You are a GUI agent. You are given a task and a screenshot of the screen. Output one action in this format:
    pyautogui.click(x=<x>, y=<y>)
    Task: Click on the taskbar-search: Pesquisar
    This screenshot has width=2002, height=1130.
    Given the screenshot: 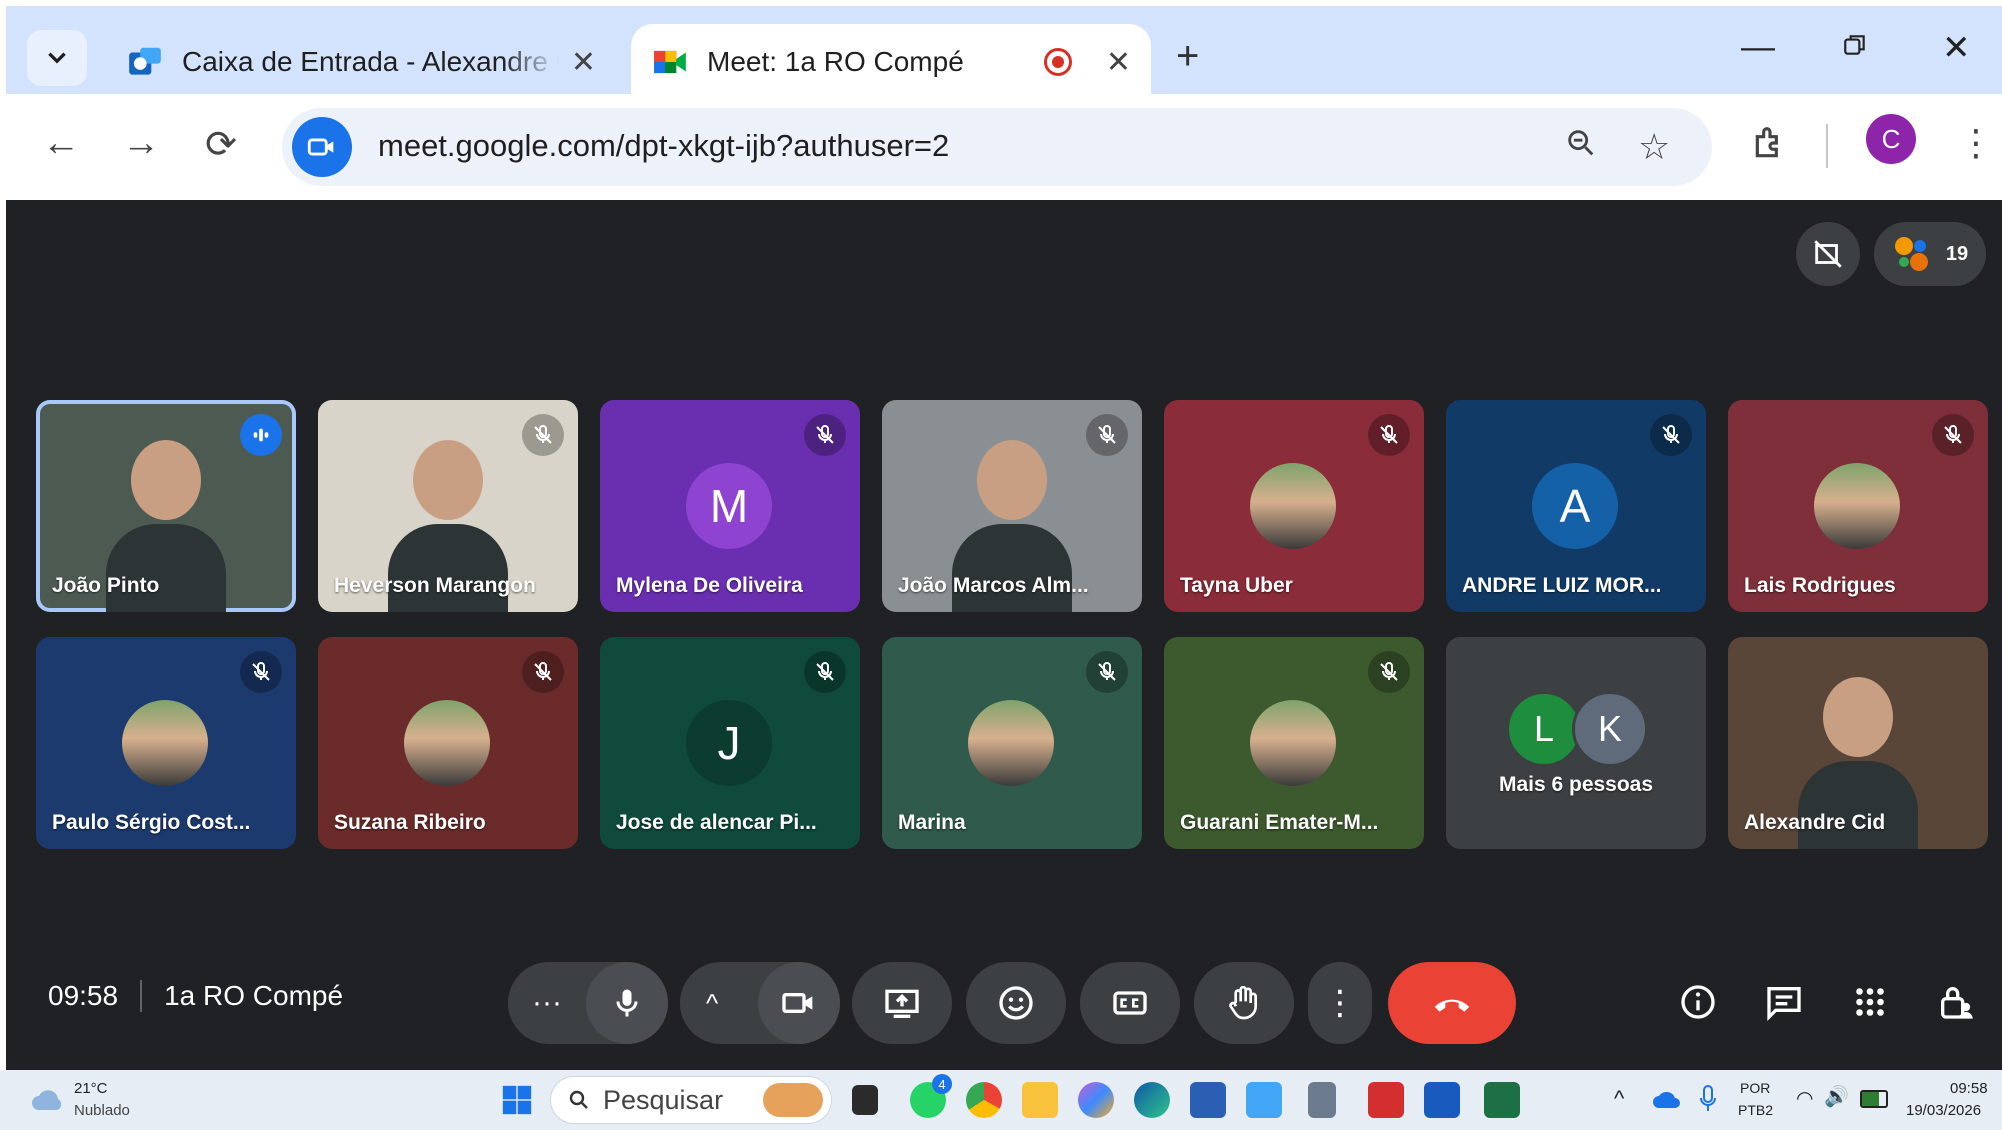 What is the action you would take?
    pyautogui.click(x=691, y=1100)
    